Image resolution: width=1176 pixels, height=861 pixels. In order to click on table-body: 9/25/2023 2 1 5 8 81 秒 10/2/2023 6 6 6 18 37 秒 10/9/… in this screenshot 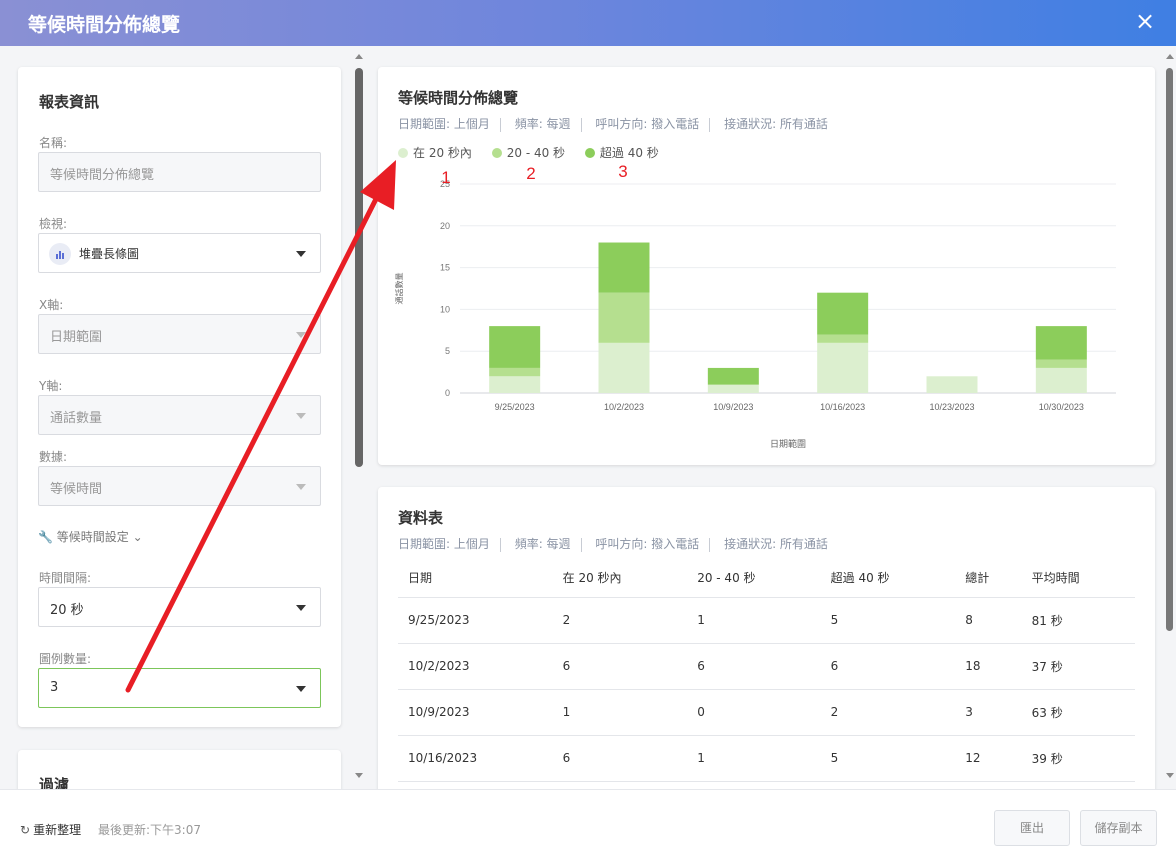, I will do `click(766, 689)`.